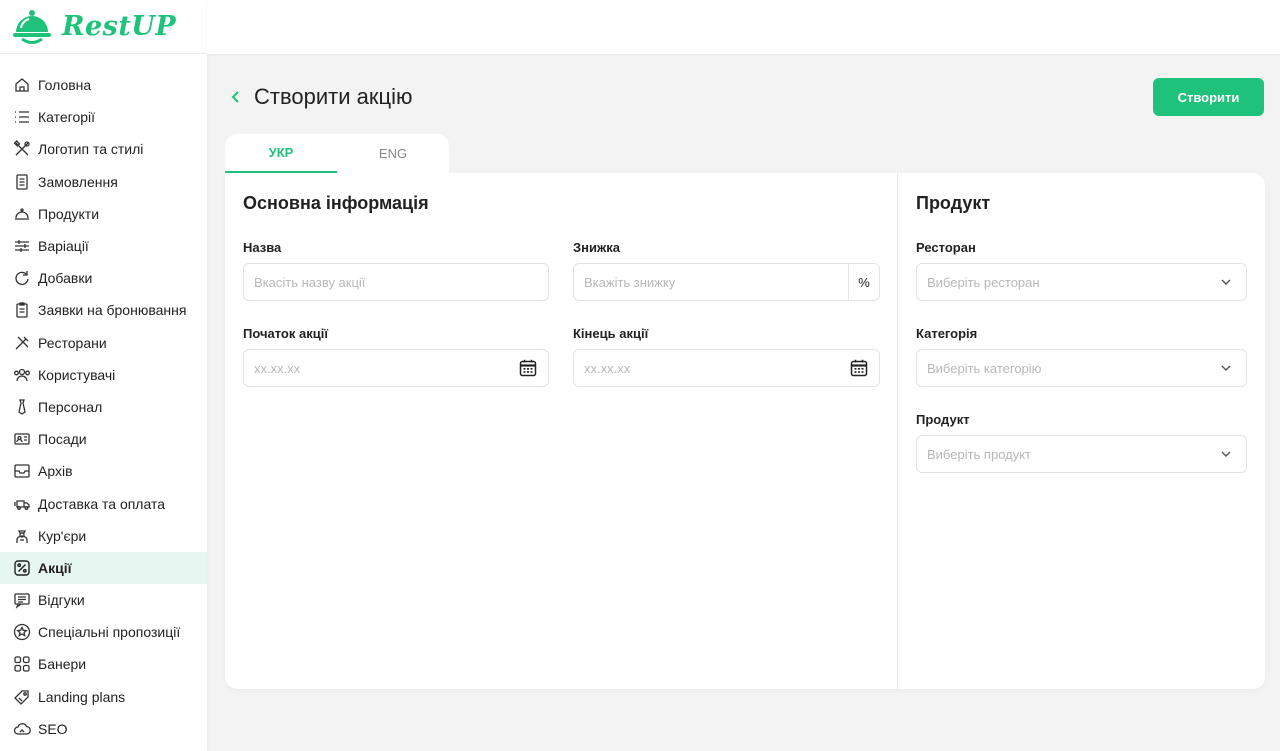 The height and width of the screenshot is (751, 1280). What do you see at coordinates (22, 374) in the screenshot?
I see `users-icon` at bounding box center [22, 374].